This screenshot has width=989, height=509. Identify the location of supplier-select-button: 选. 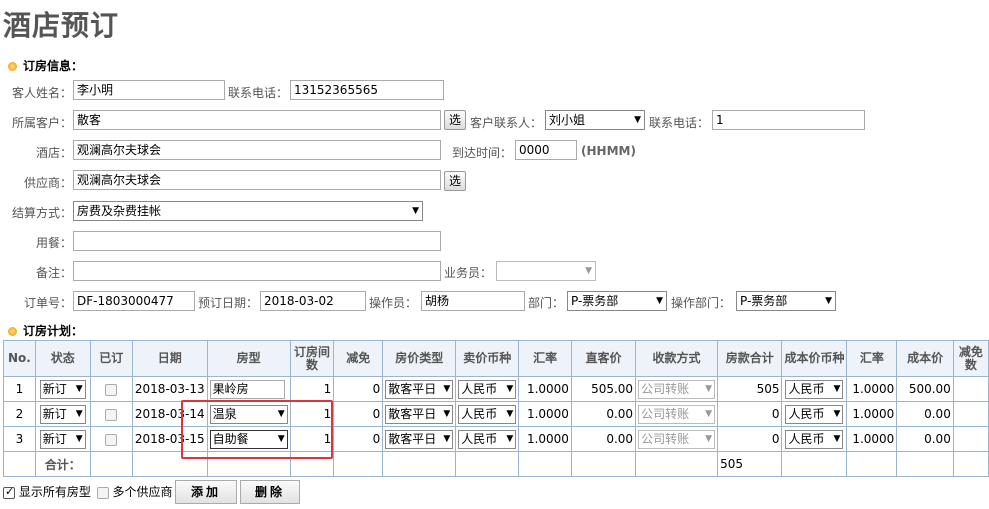
(455, 181).